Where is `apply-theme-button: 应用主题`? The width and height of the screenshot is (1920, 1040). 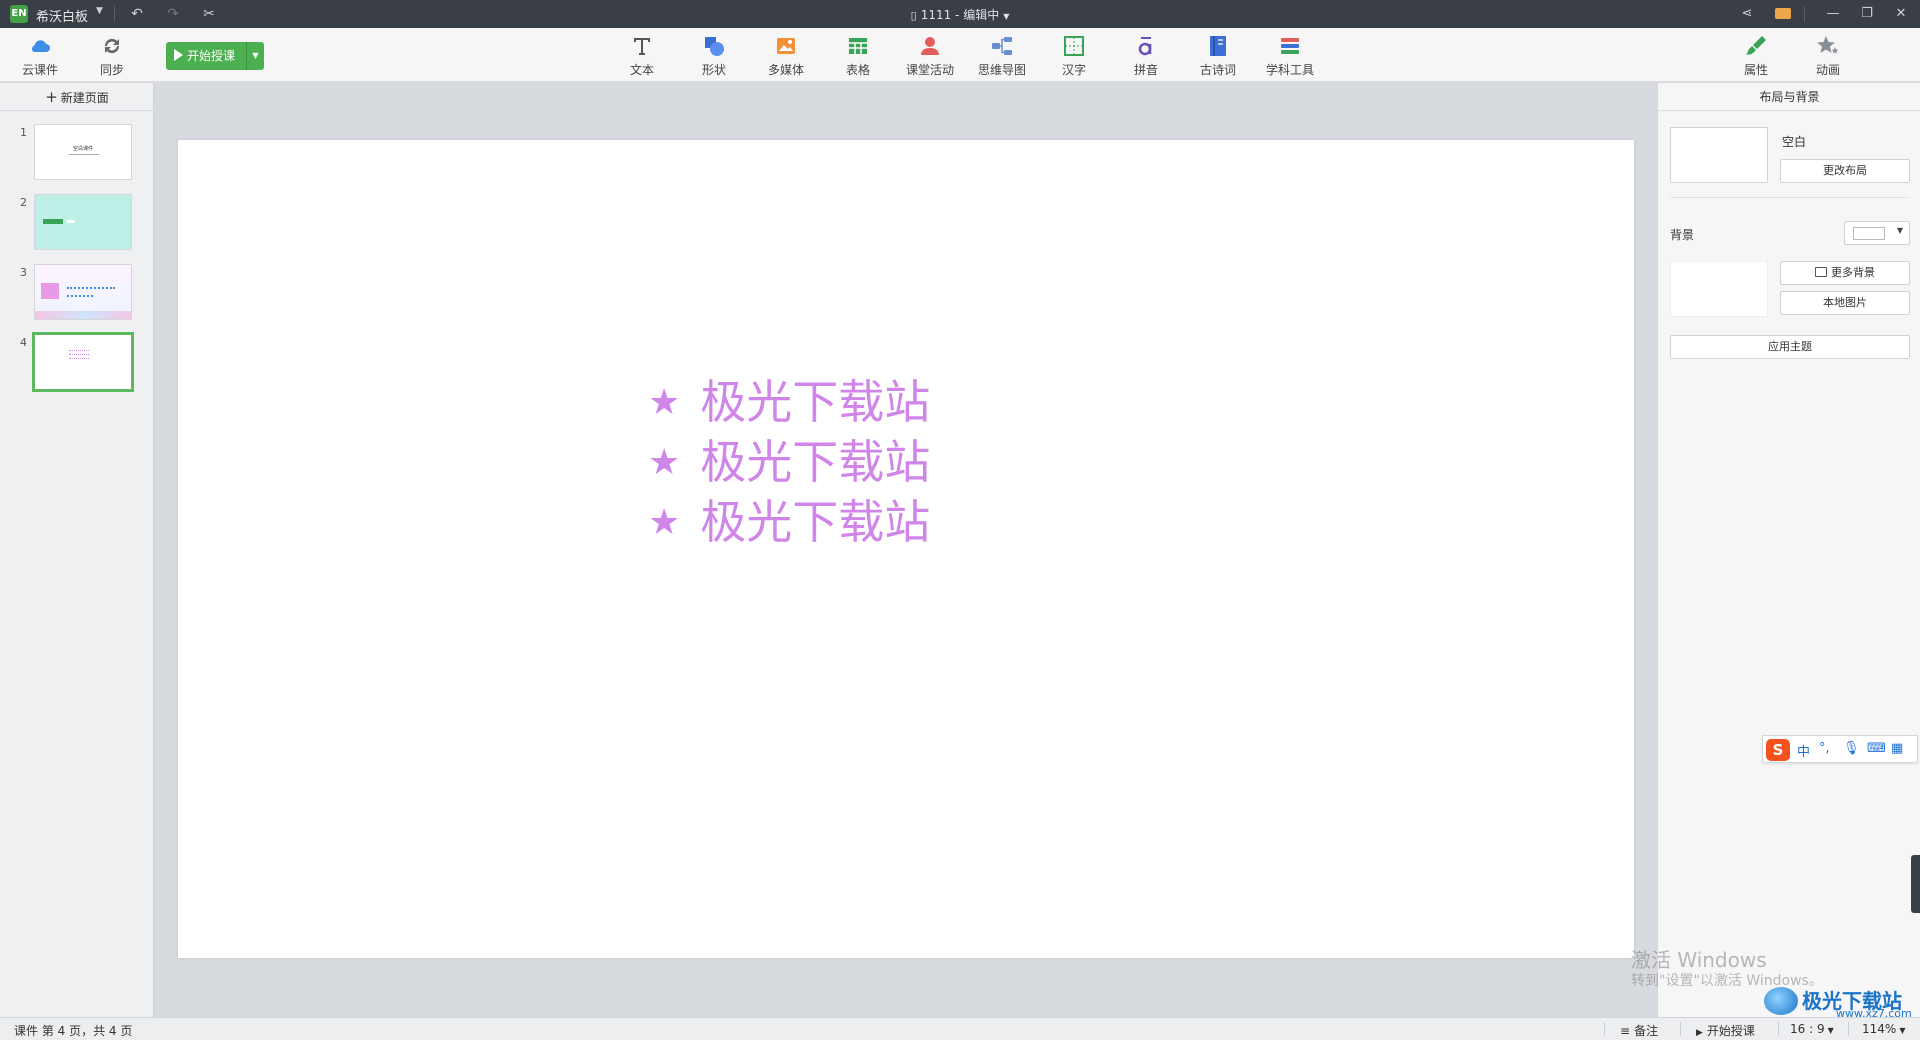 apply-theme-button: 应用主题 is located at coordinates (1790, 347).